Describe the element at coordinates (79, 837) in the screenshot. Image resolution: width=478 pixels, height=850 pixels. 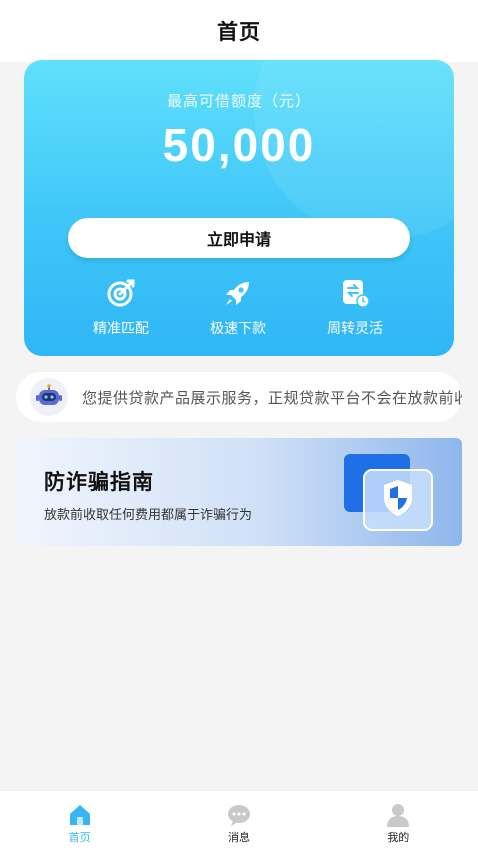
I see `tab-label: 首页` at that location.